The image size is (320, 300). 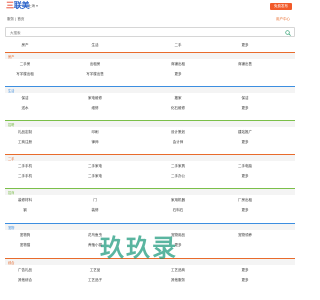 I want to click on category-link: 化石维修, so click(x=178, y=108).